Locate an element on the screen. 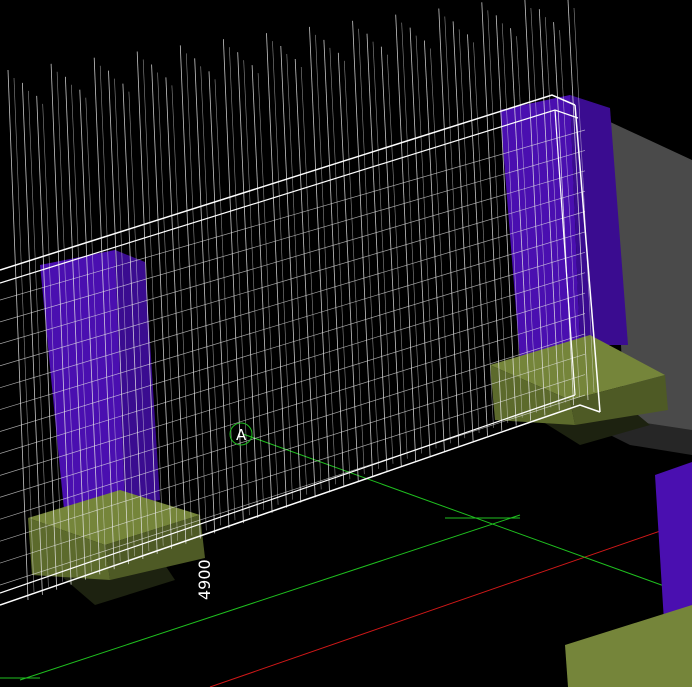 The image size is (692, 687). column-left is located at coordinates (100, 385).